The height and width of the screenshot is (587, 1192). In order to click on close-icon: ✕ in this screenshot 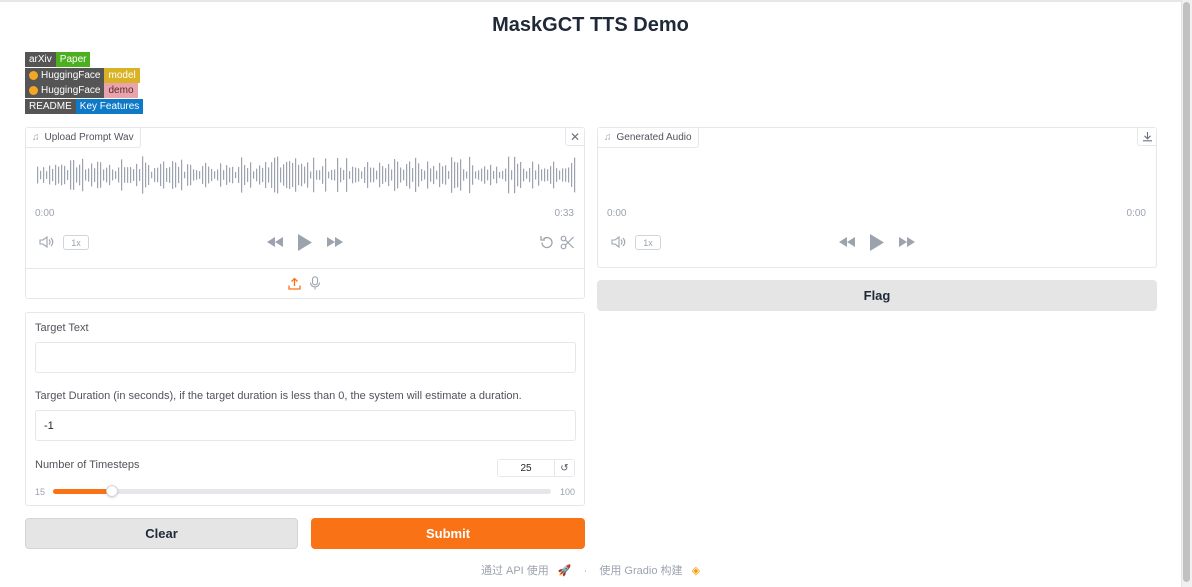, I will do `click(574, 137)`.